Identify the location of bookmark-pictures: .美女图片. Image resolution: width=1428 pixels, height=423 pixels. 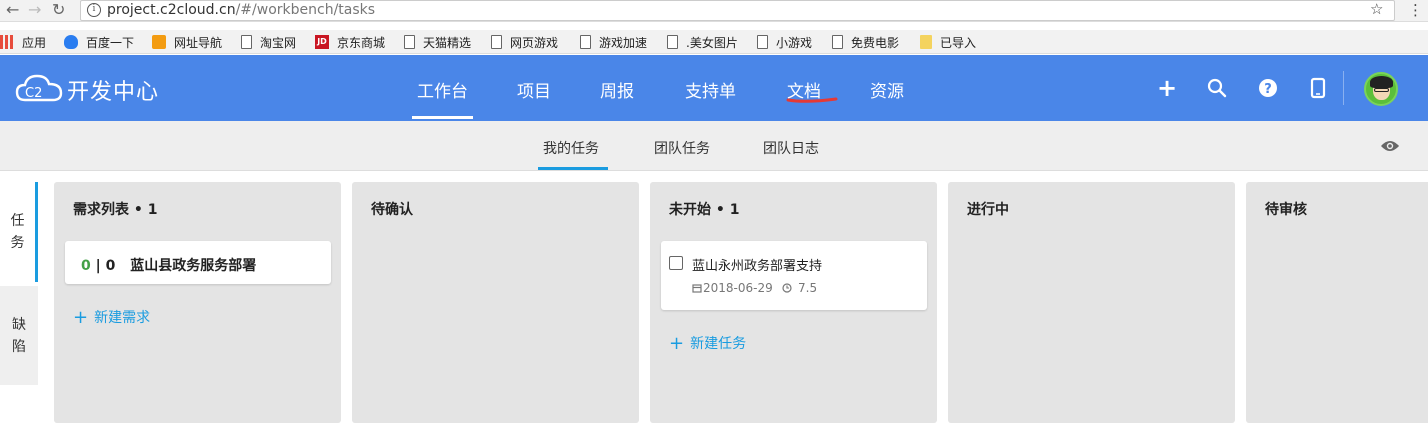
(702, 42).